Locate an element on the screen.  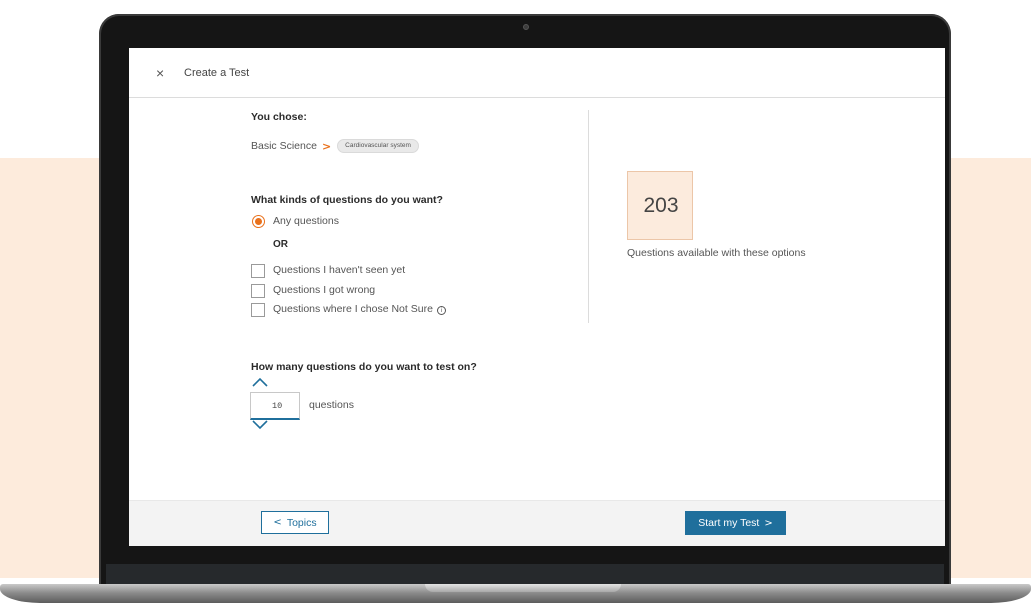
topic-pill: Cardiovascular system is located at coordinates (378, 146).